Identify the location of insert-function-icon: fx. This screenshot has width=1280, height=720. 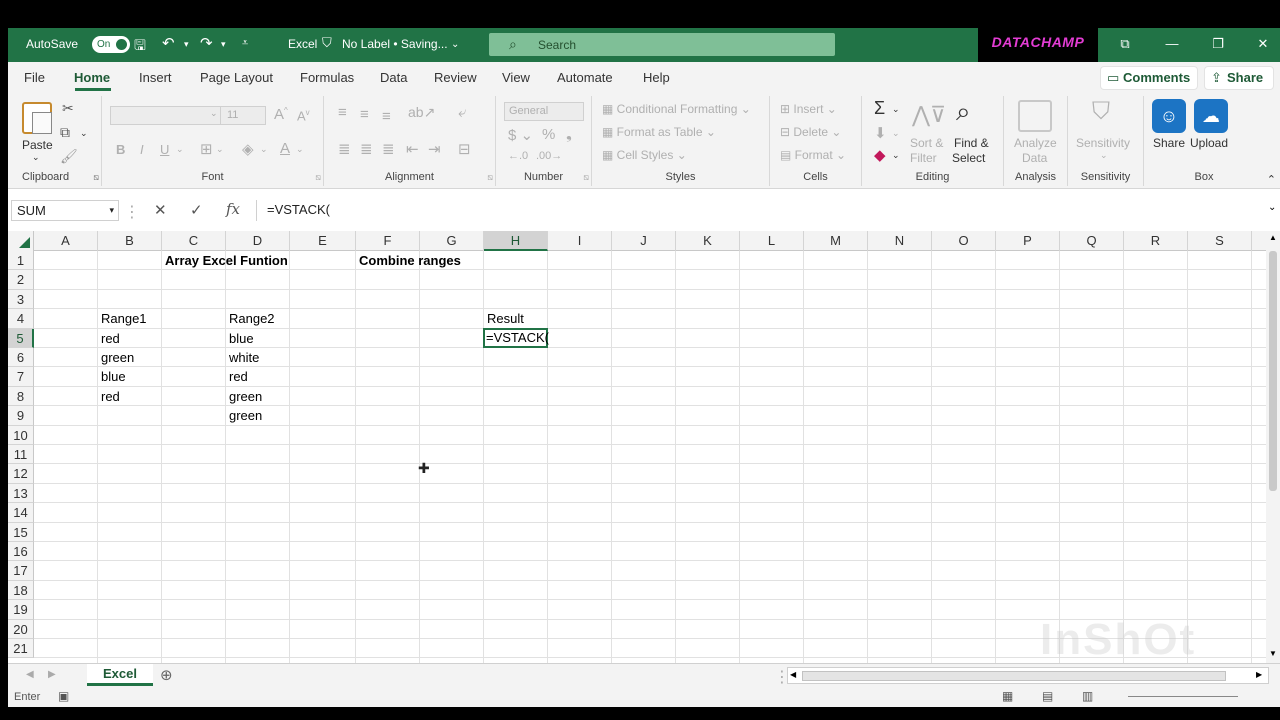
(233, 209).